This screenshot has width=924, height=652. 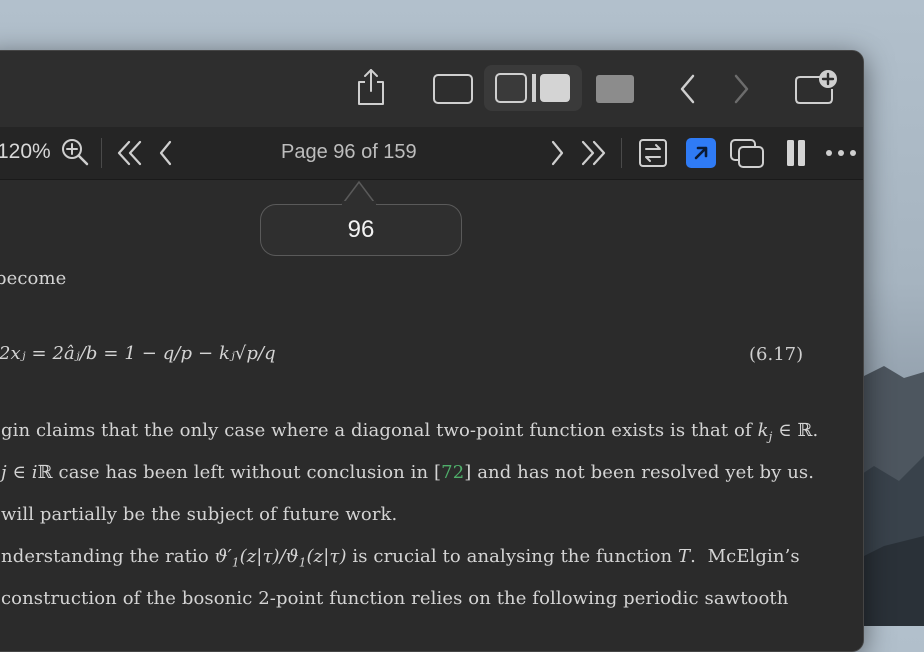 I want to click on double-chevron-right-icon, so click(x=593, y=153).